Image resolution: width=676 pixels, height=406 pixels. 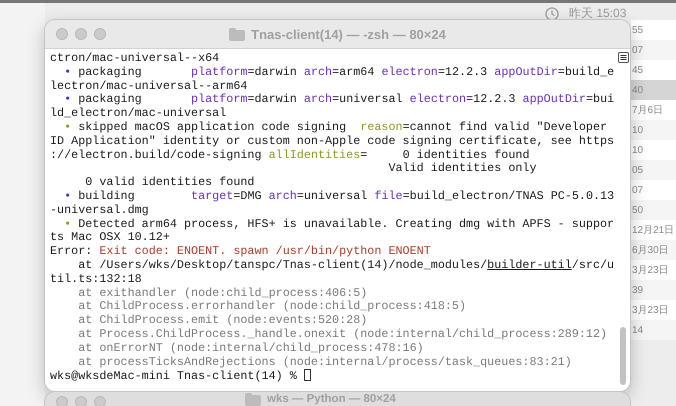 What do you see at coordinates (653, 30) in the screenshot?
I see `list-row: 55` at bounding box center [653, 30].